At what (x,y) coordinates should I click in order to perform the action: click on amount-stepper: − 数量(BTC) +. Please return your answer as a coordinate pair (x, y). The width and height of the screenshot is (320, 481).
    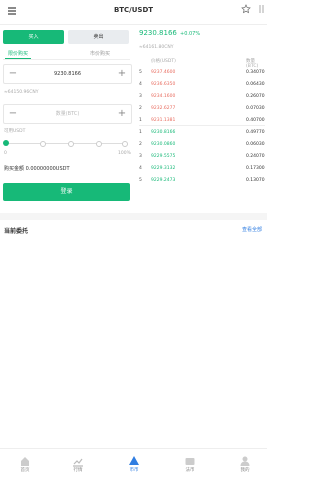
    Looking at the image, I should click on (67, 114).